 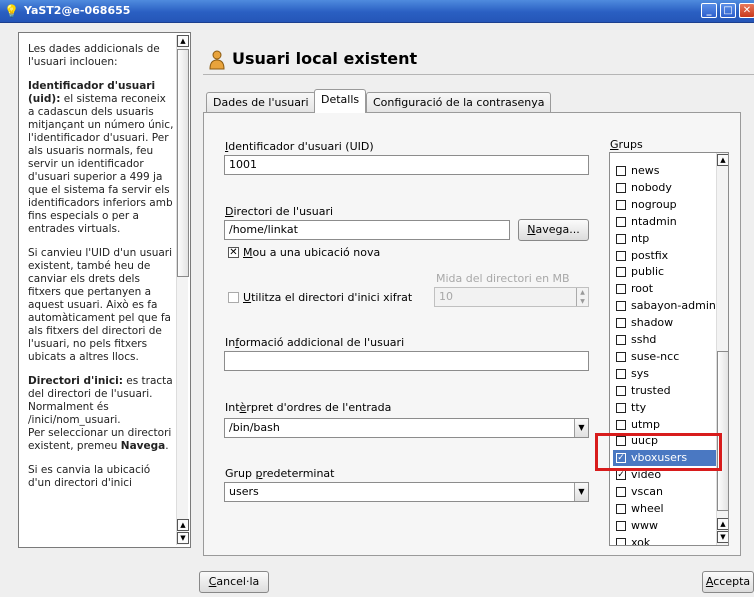 I want to click on group-label: wheel, so click(x=647, y=508).